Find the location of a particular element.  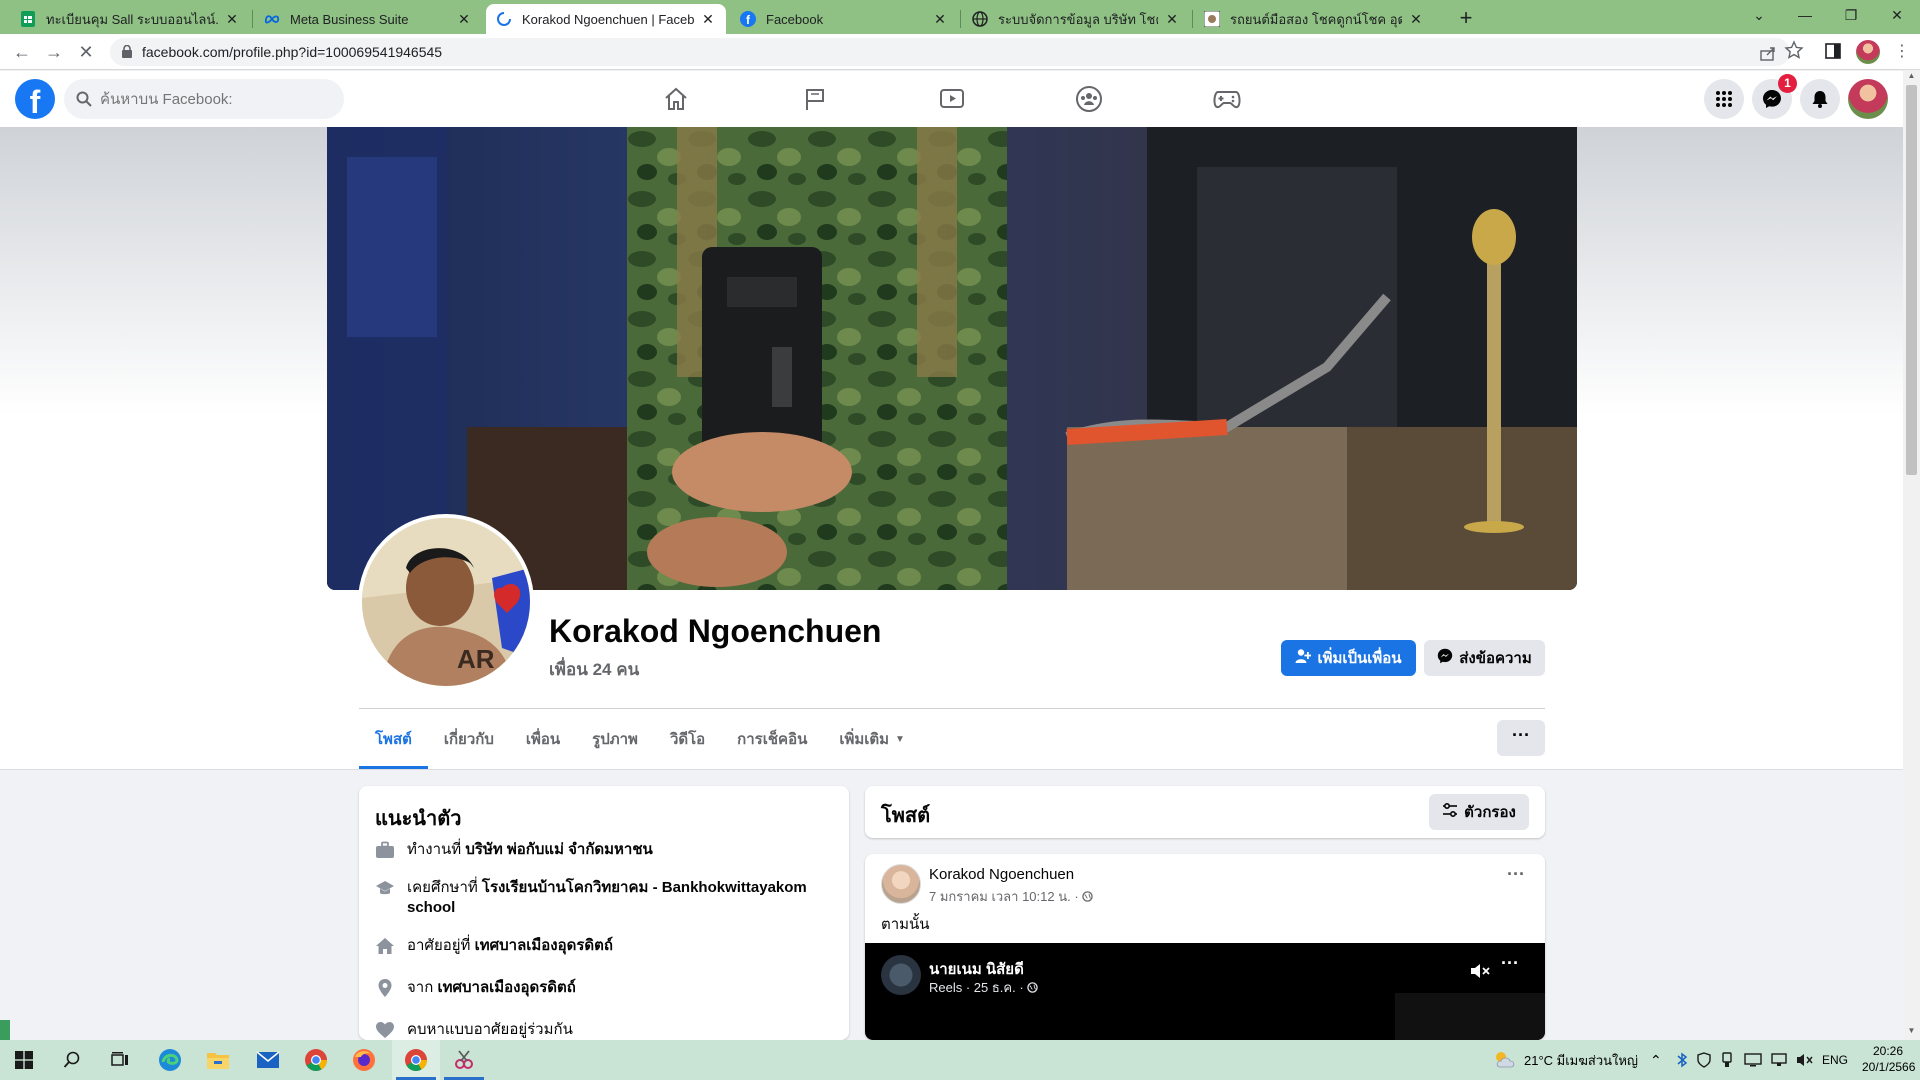

tab-more: เพิ่มเติม ▼ is located at coordinates (872, 739).